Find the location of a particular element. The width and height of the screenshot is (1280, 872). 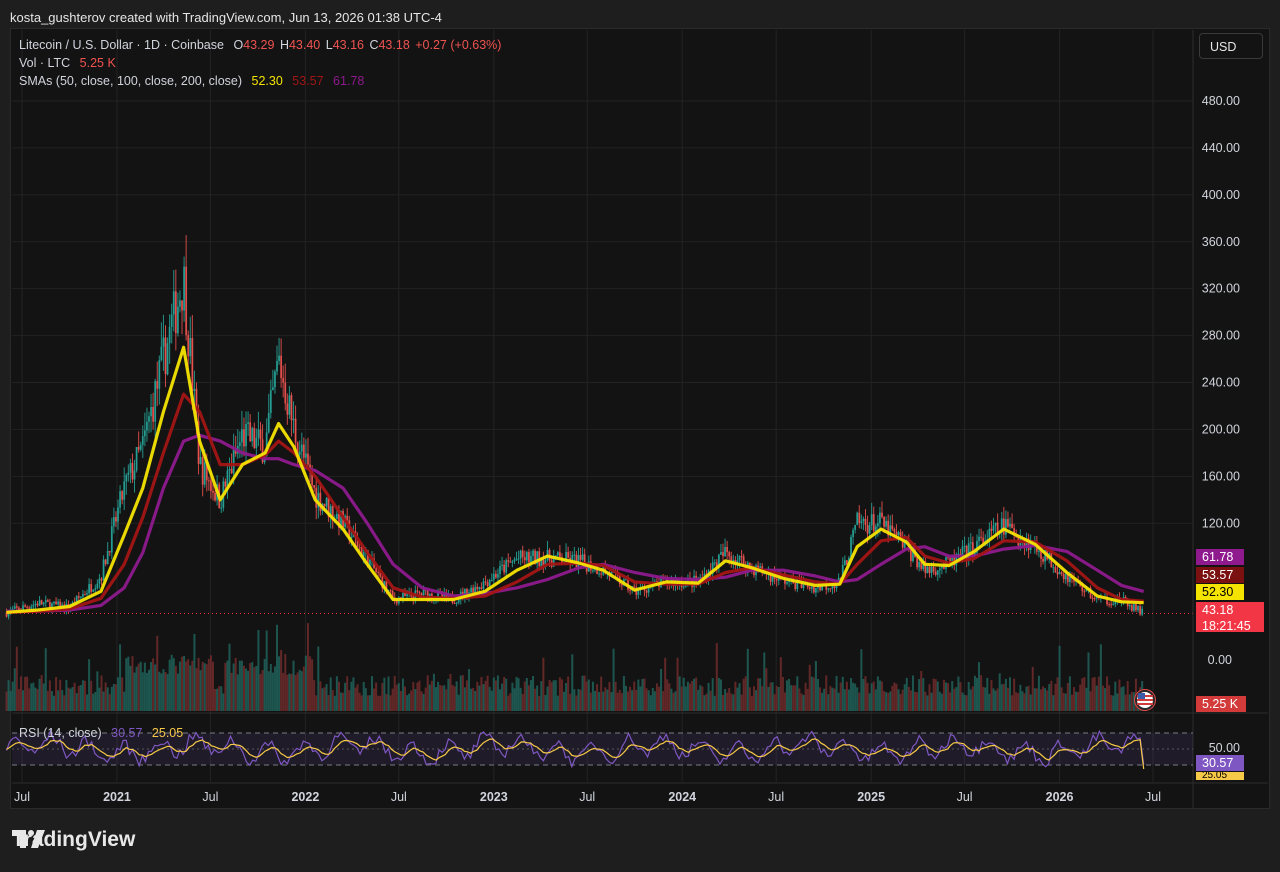

volume-legend: Vol · LTC 5.25 K is located at coordinates (68, 63).